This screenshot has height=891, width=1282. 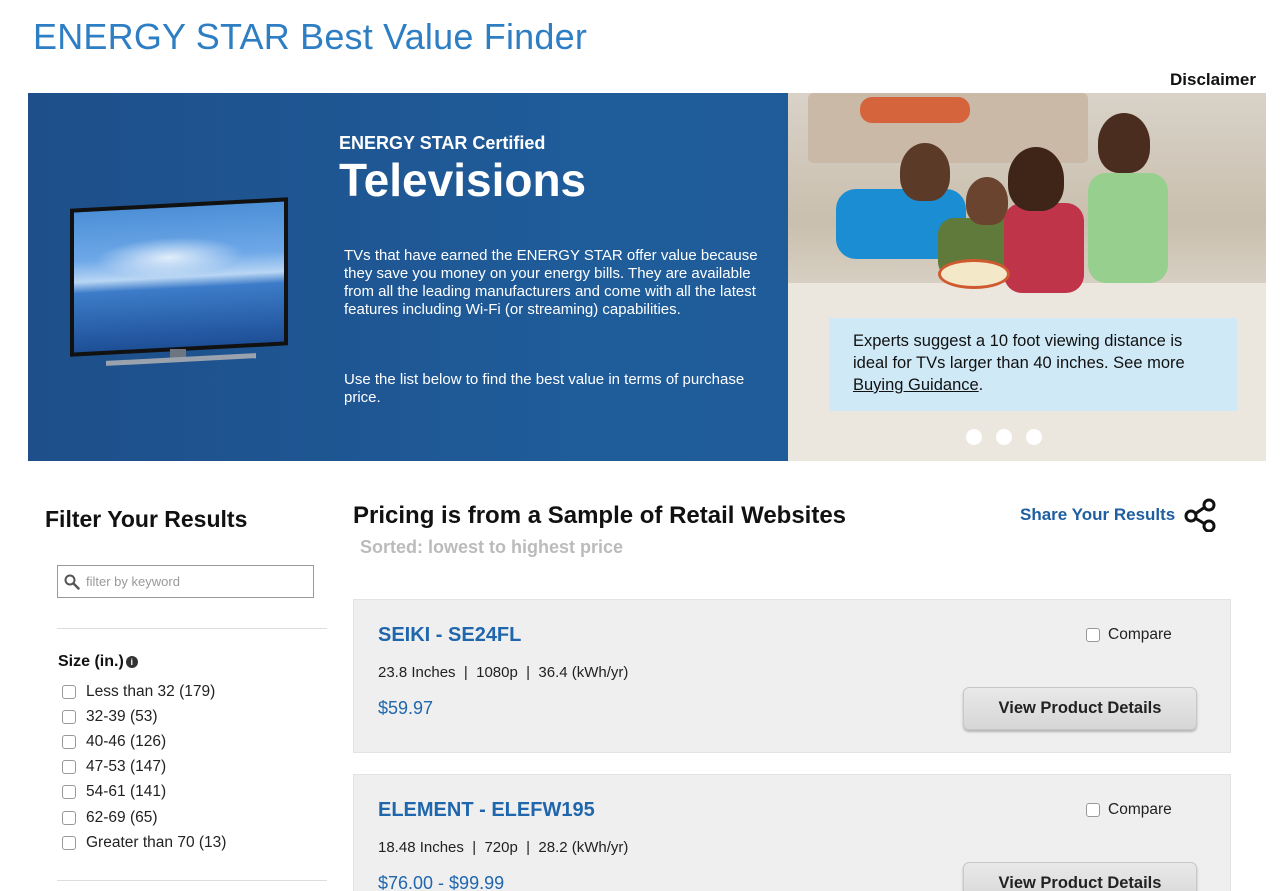 What do you see at coordinates (463, 180) in the screenshot?
I see `hero-title: Televisions` at bounding box center [463, 180].